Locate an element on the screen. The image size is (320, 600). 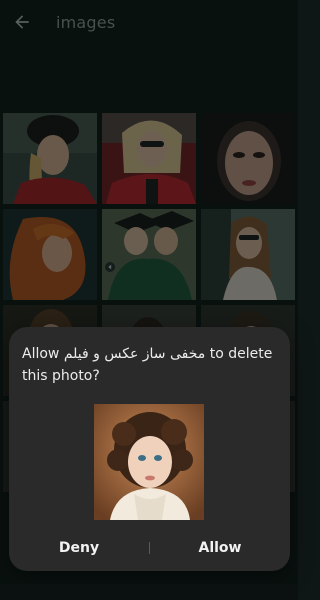
deny-button: Deny is located at coordinates (79, 548).